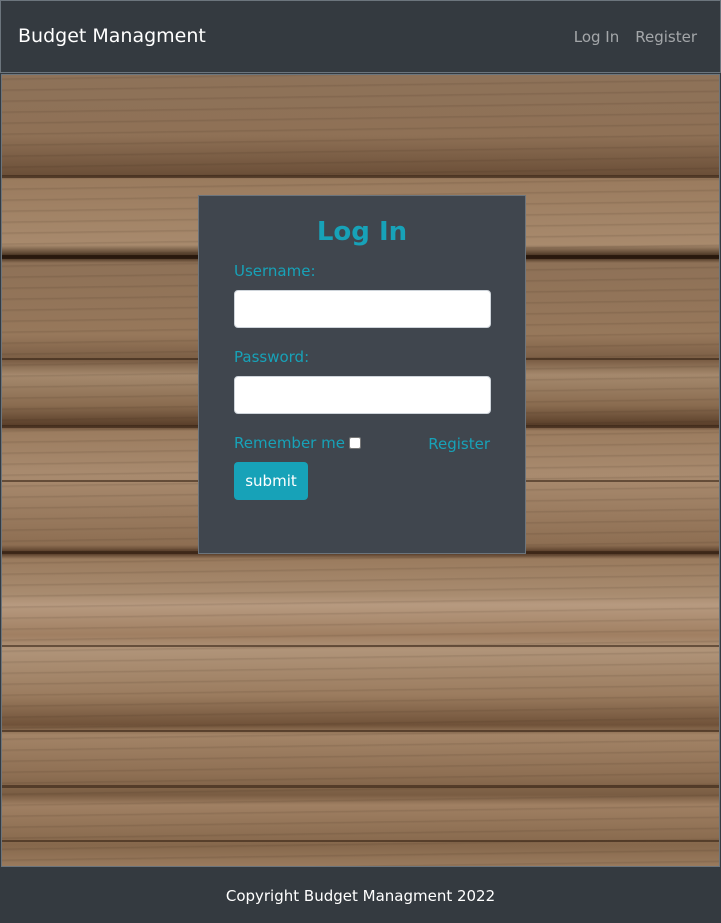  What do you see at coordinates (272, 357) in the screenshot?
I see `password-label: Password:` at bounding box center [272, 357].